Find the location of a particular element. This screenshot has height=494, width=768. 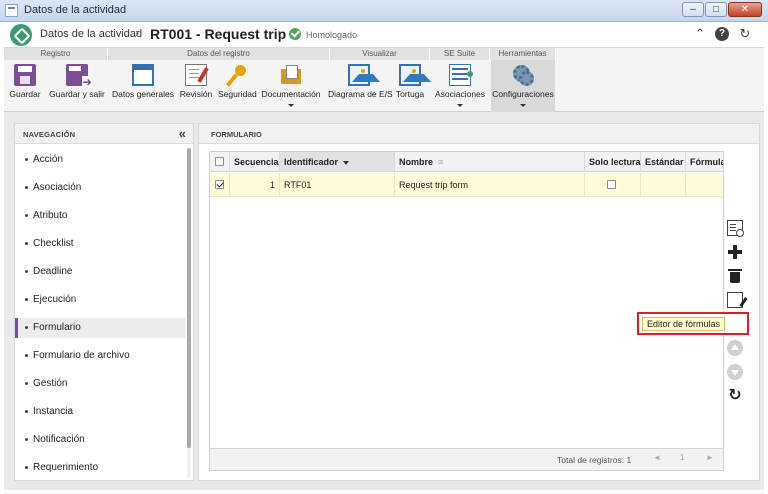

column-formula: Fórmula is located at coordinates (704, 162).